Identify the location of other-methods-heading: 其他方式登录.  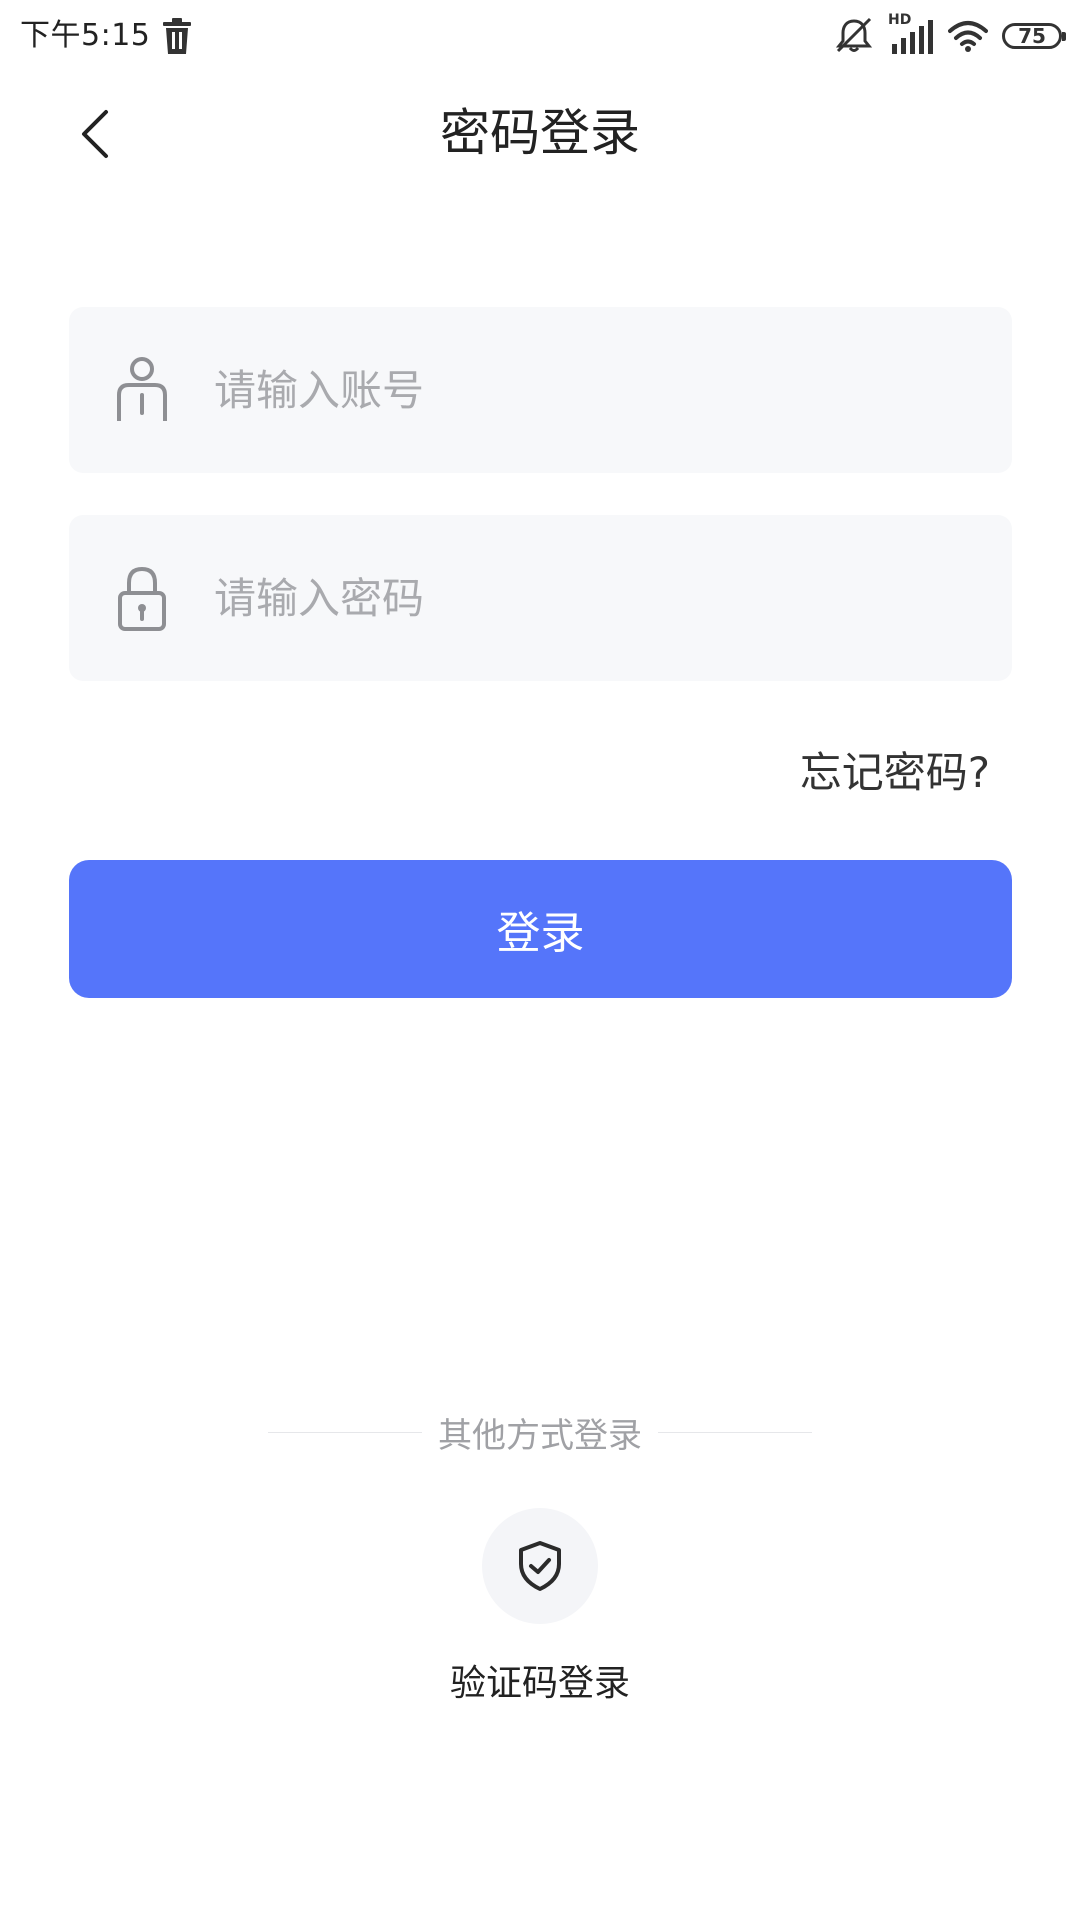
(540, 1435).